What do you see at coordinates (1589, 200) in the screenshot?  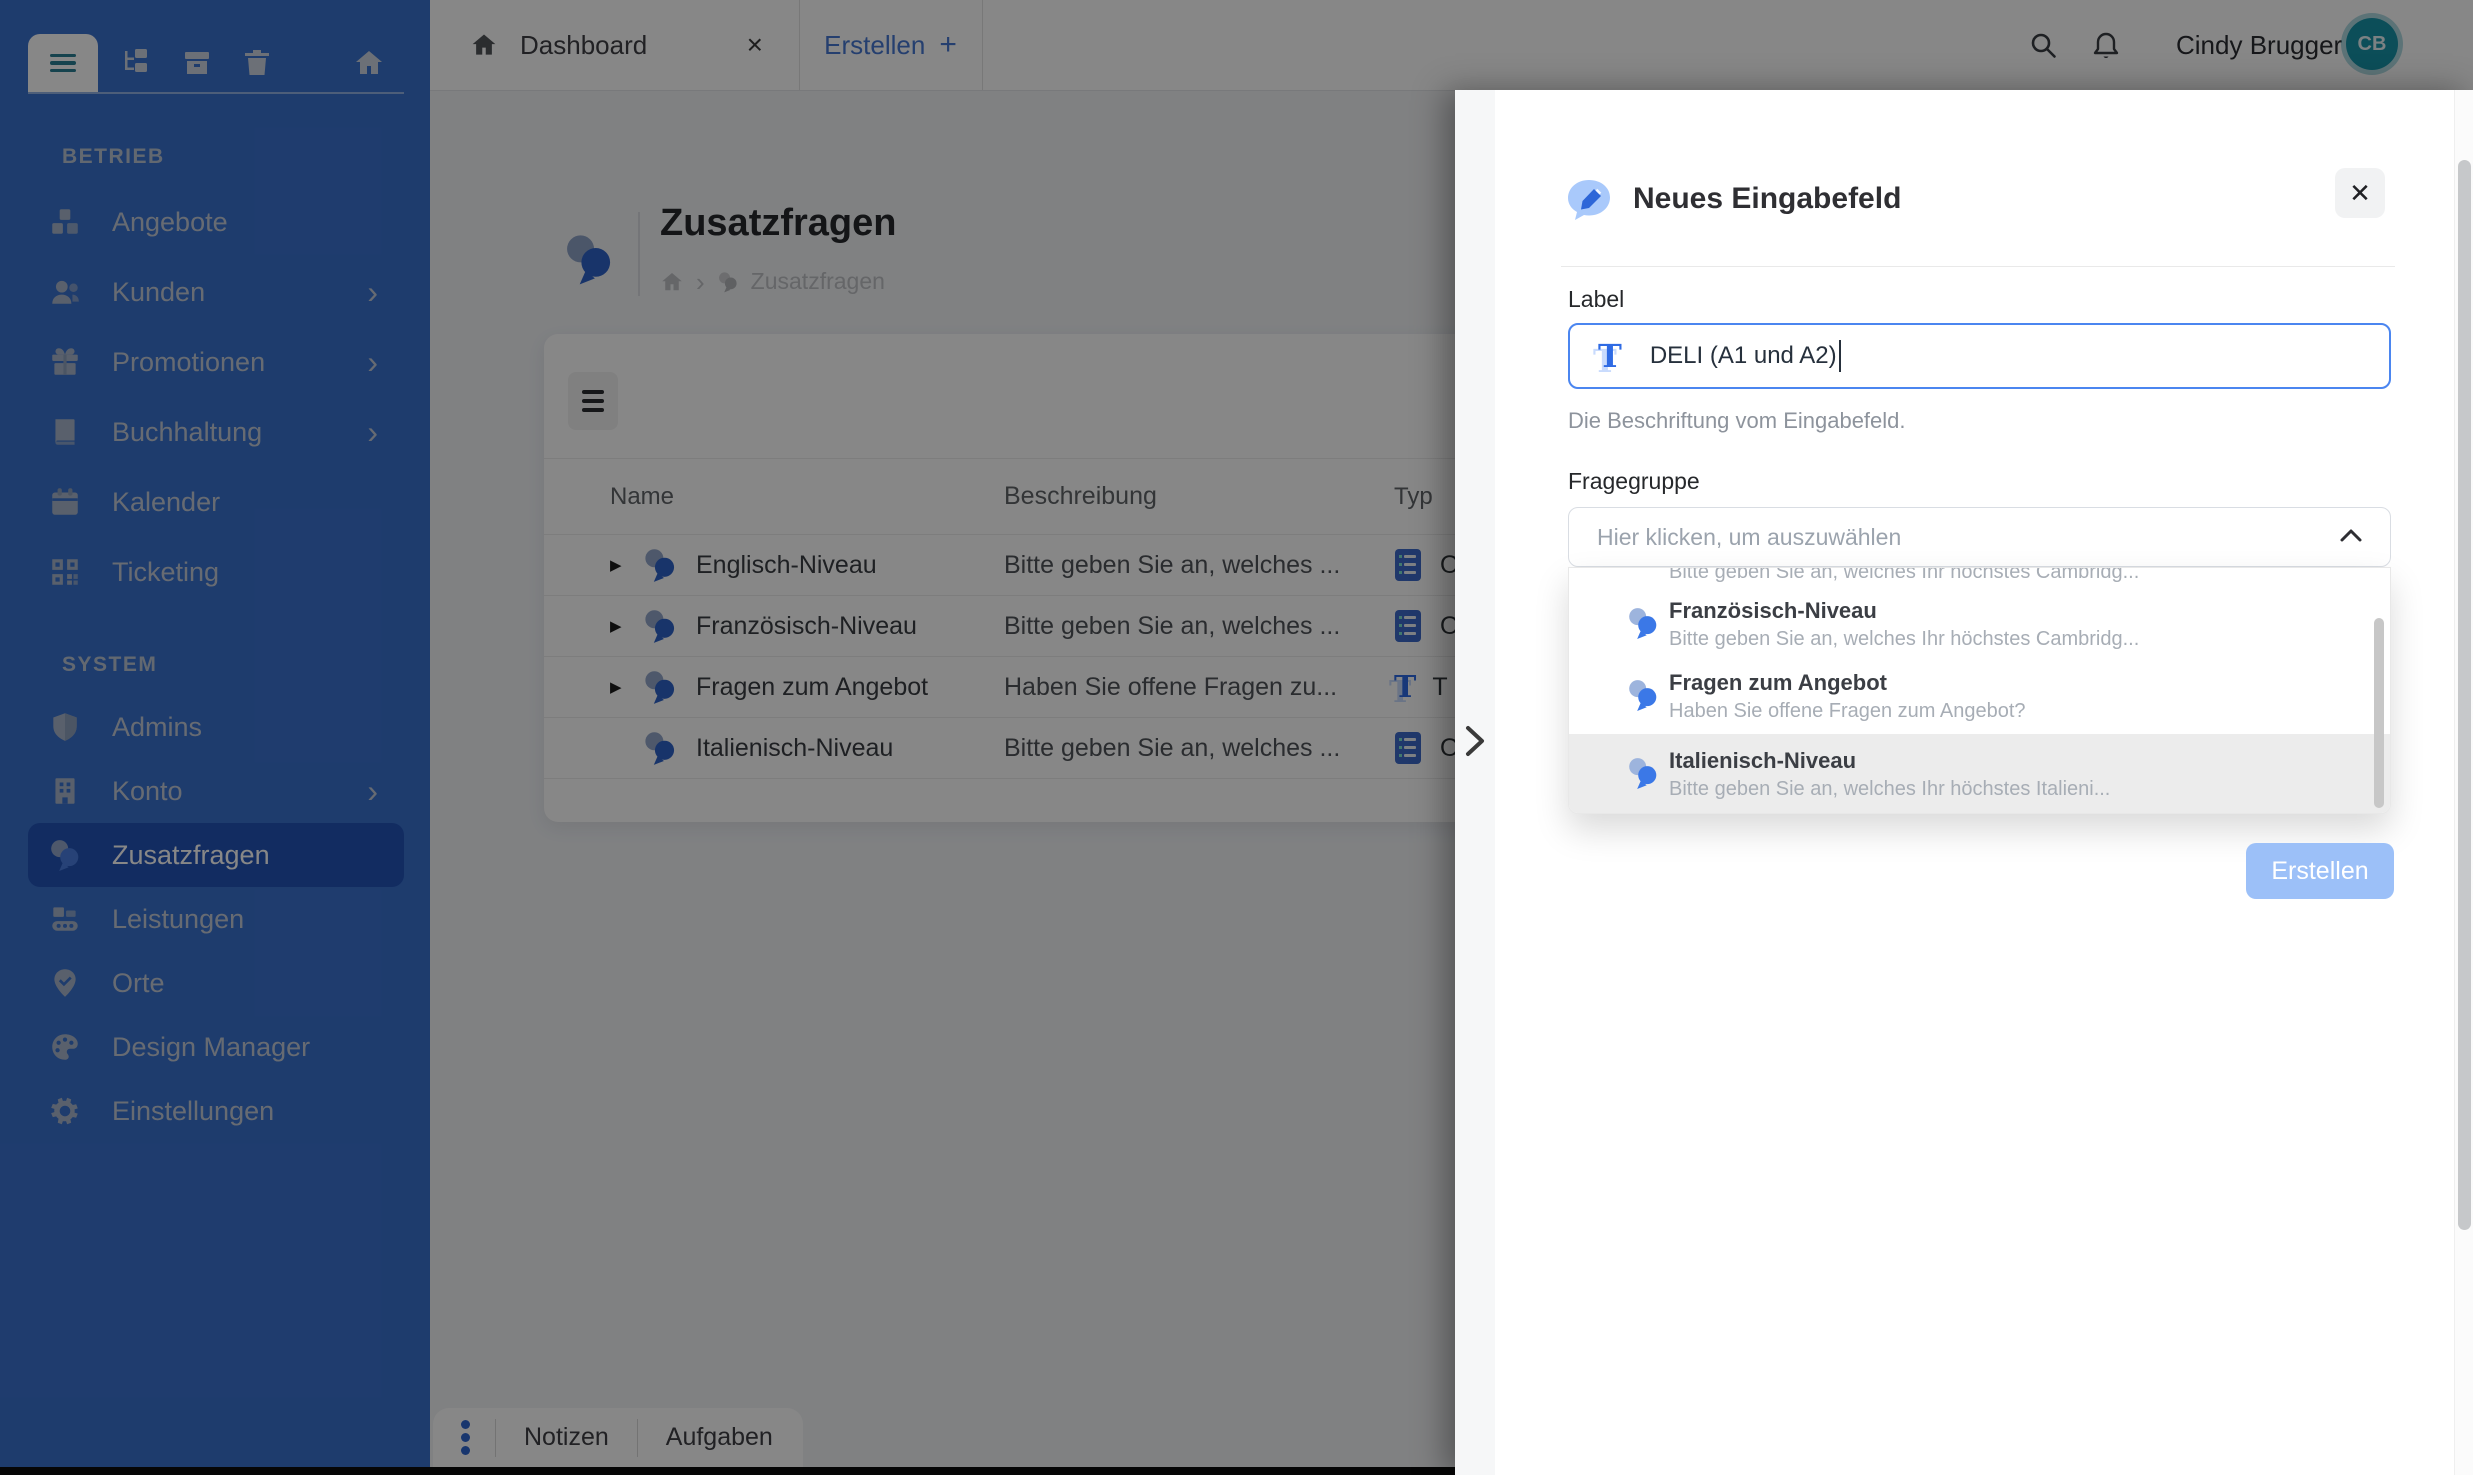 I see `chat-edit-icon` at bounding box center [1589, 200].